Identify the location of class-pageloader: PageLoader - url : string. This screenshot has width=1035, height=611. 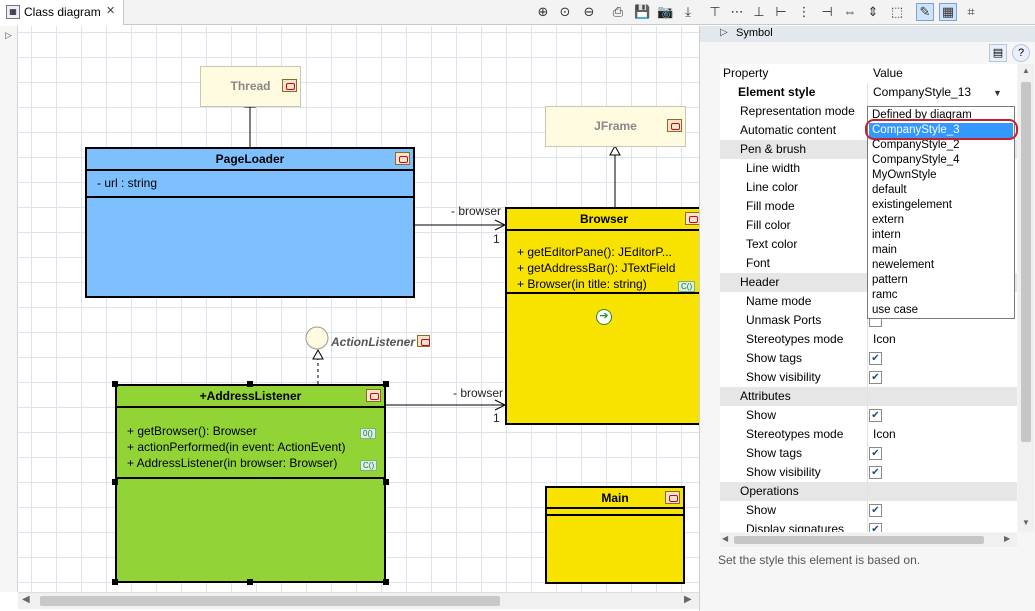
(250, 222).